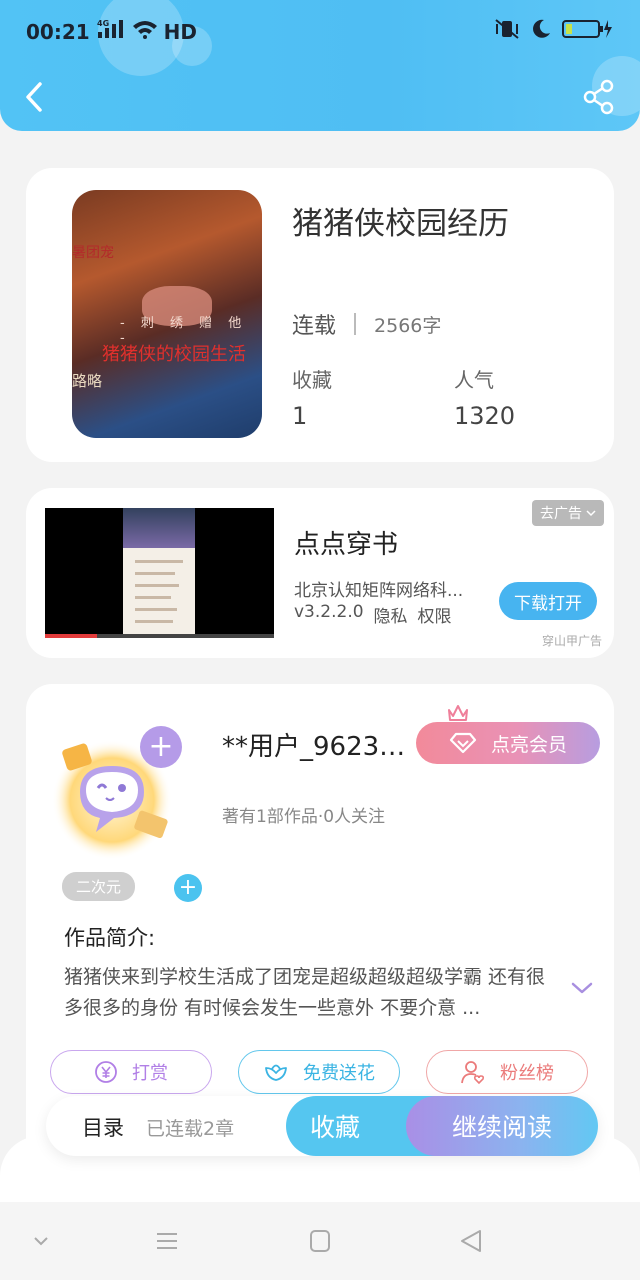 The image size is (640, 1280). I want to click on popularity-label: 人气, so click(474, 380).